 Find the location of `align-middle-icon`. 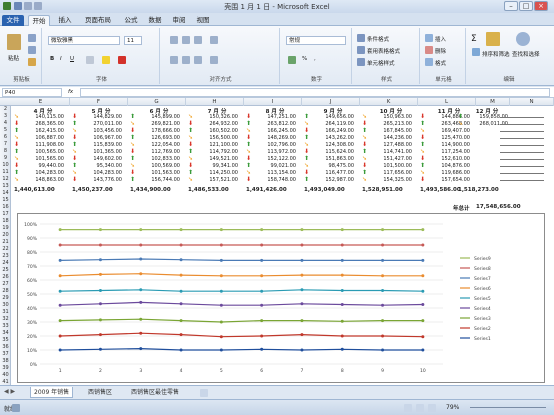

align-middle-icon is located at coordinates (186, 40).